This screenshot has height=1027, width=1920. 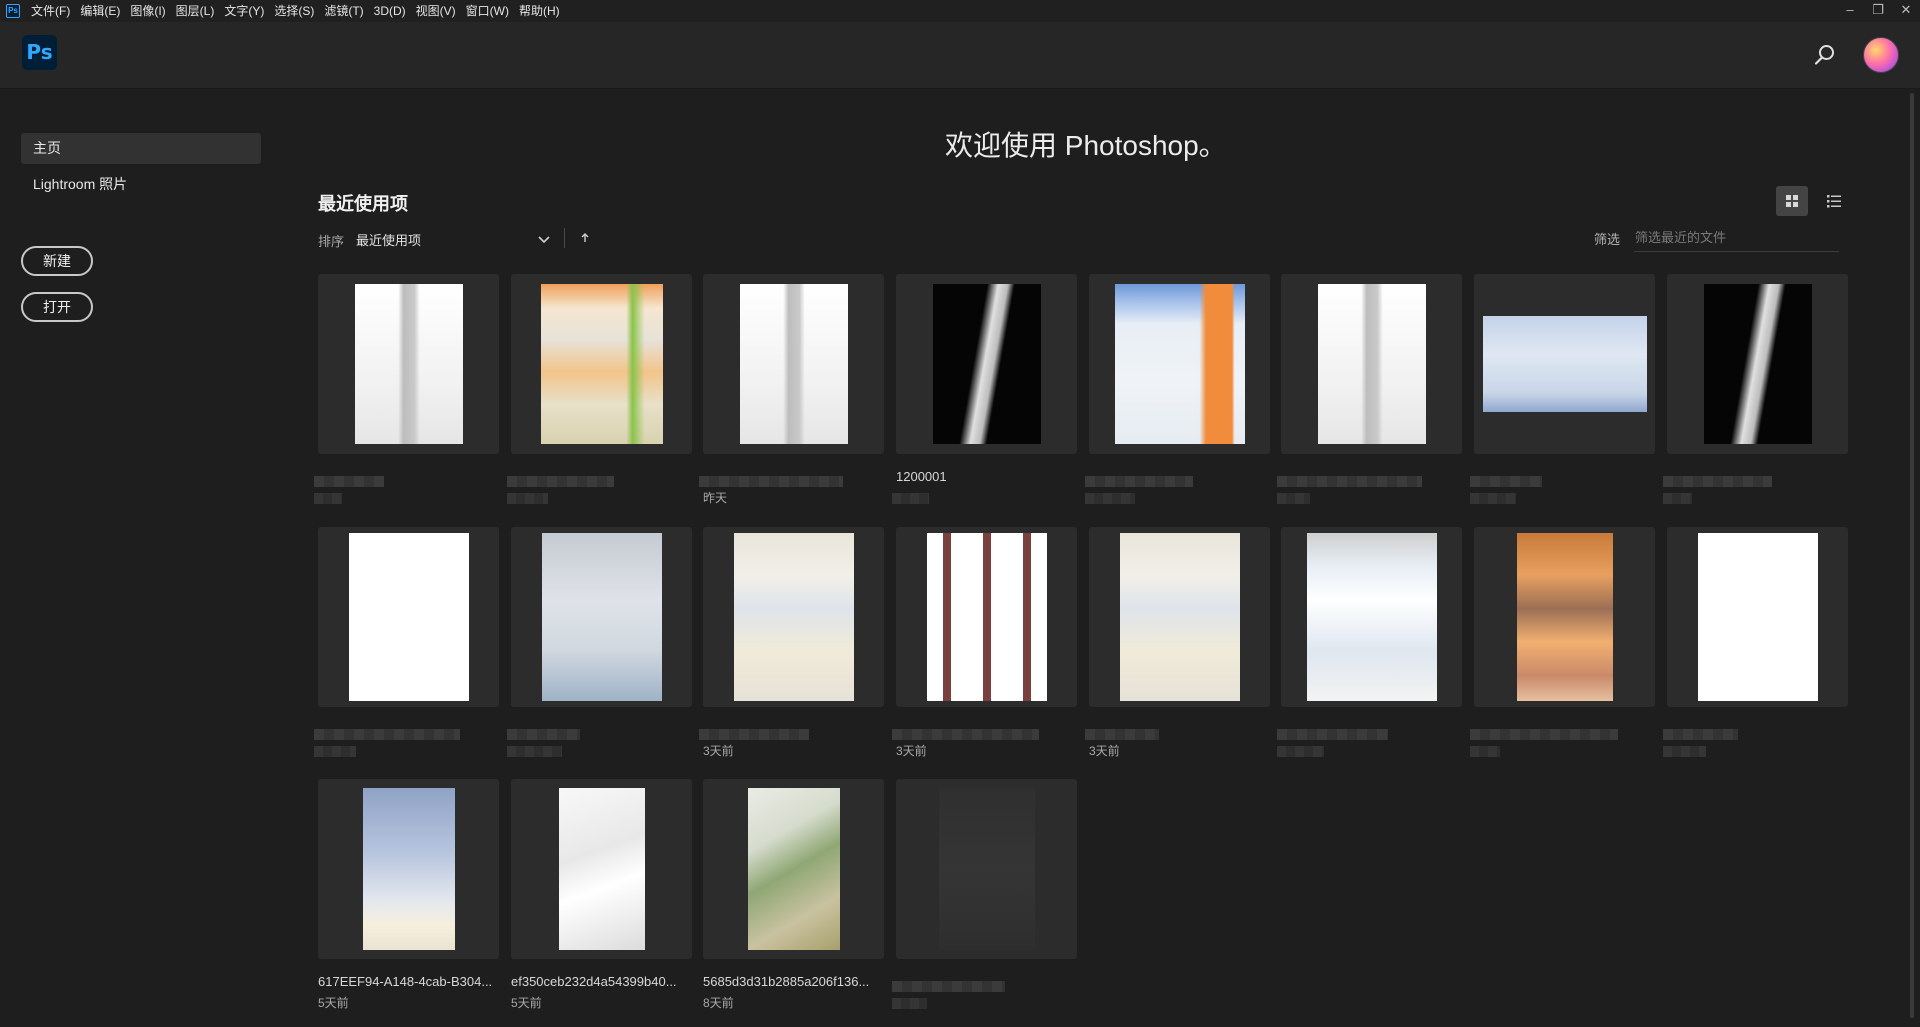 I want to click on menu-3d: 3D(D), so click(x=390, y=11).